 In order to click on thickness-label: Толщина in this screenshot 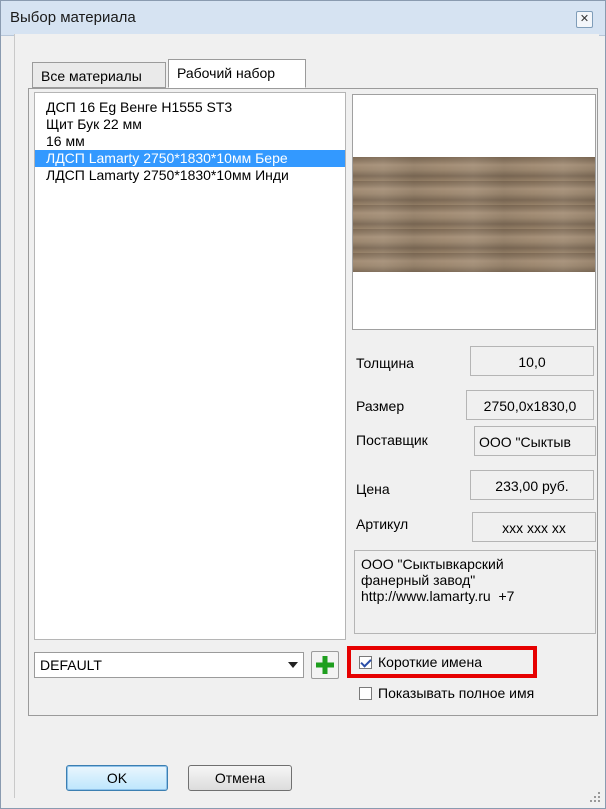, I will do `click(385, 363)`.